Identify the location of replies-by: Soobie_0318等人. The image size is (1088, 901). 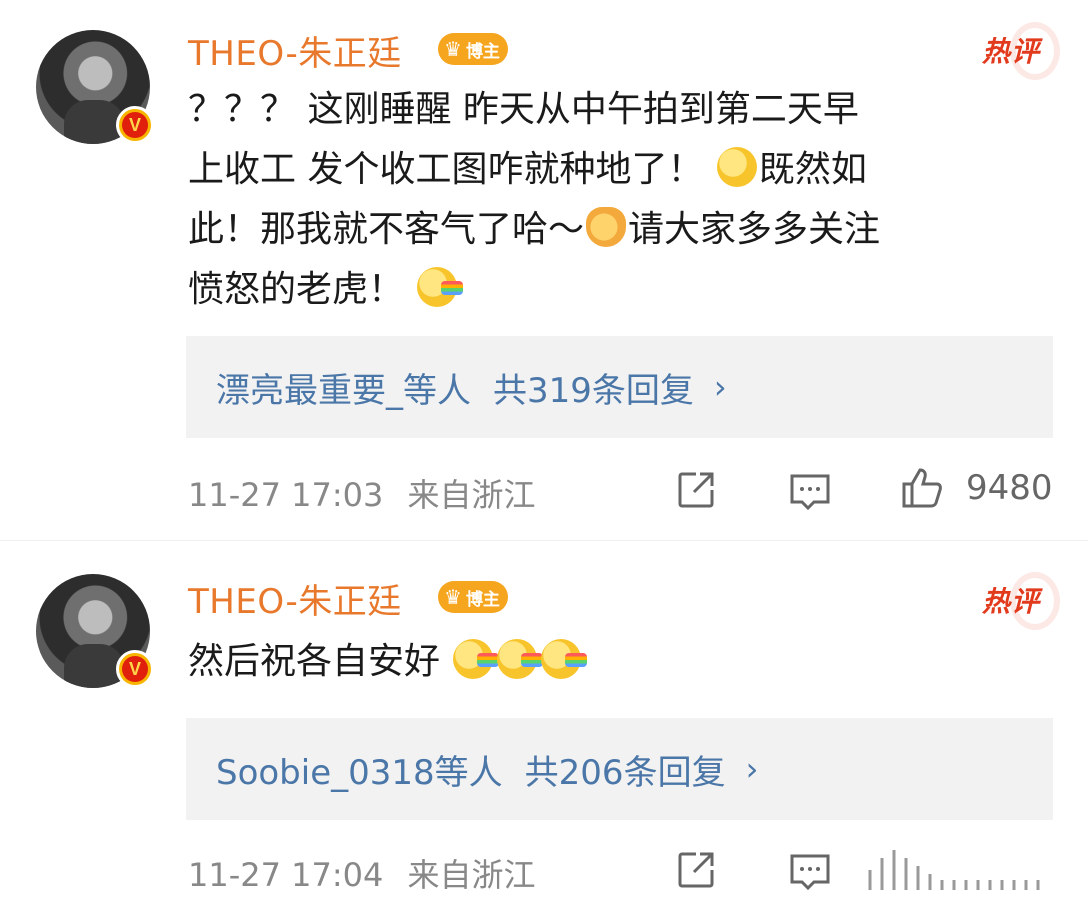
(359, 772).